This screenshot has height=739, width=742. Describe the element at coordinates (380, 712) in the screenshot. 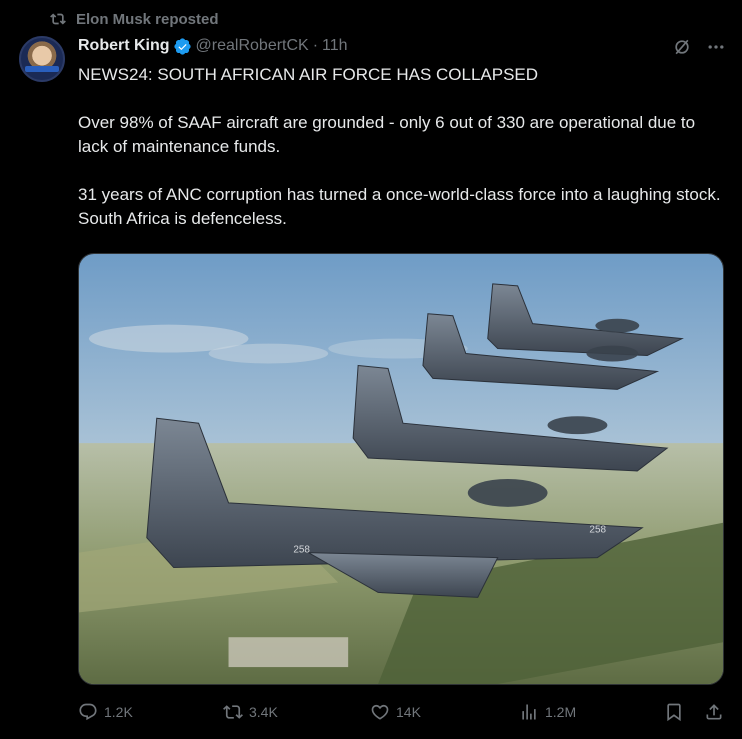

I see `heart-icon` at that location.